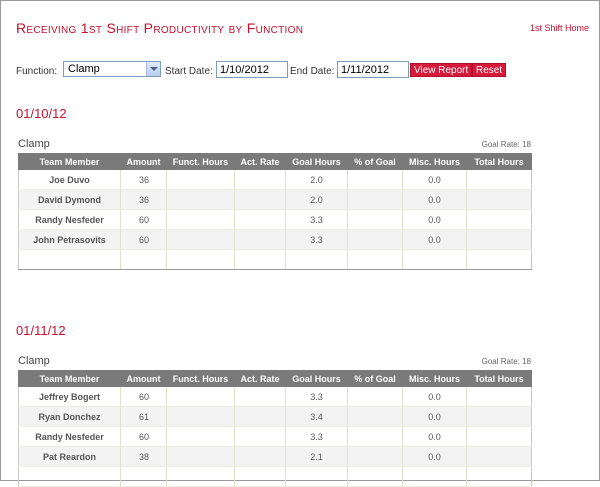 The image size is (600, 487). I want to click on end-date-label: End Date:, so click(312, 71).